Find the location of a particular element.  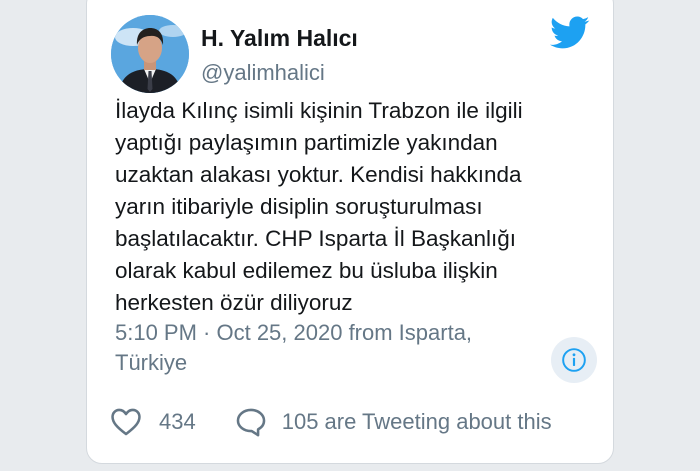

tweet-text-line: yarın itibariyle disiplin soruşturulması is located at coordinates (299, 206).